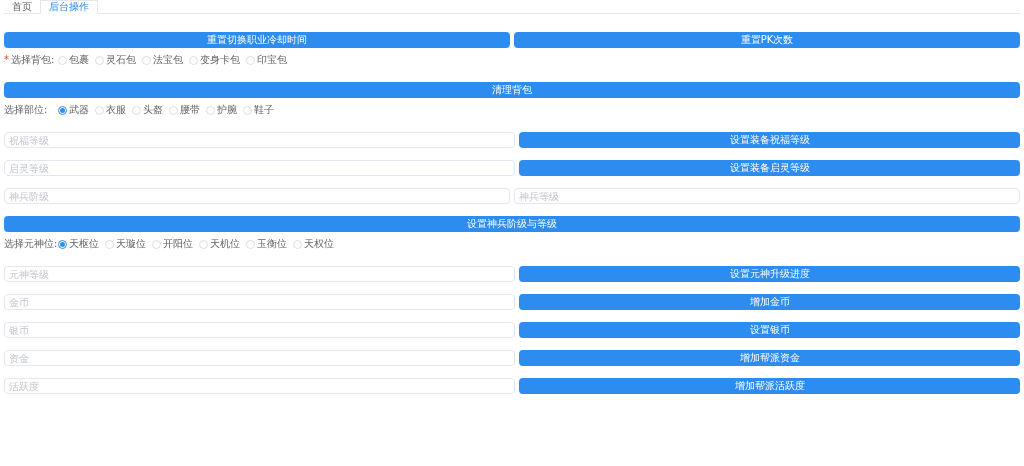 The height and width of the screenshot is (466, 1024). Describe the element at coordinates (266, 244) in the screenshot. I see `radio-option: 玉衡位` at that location.